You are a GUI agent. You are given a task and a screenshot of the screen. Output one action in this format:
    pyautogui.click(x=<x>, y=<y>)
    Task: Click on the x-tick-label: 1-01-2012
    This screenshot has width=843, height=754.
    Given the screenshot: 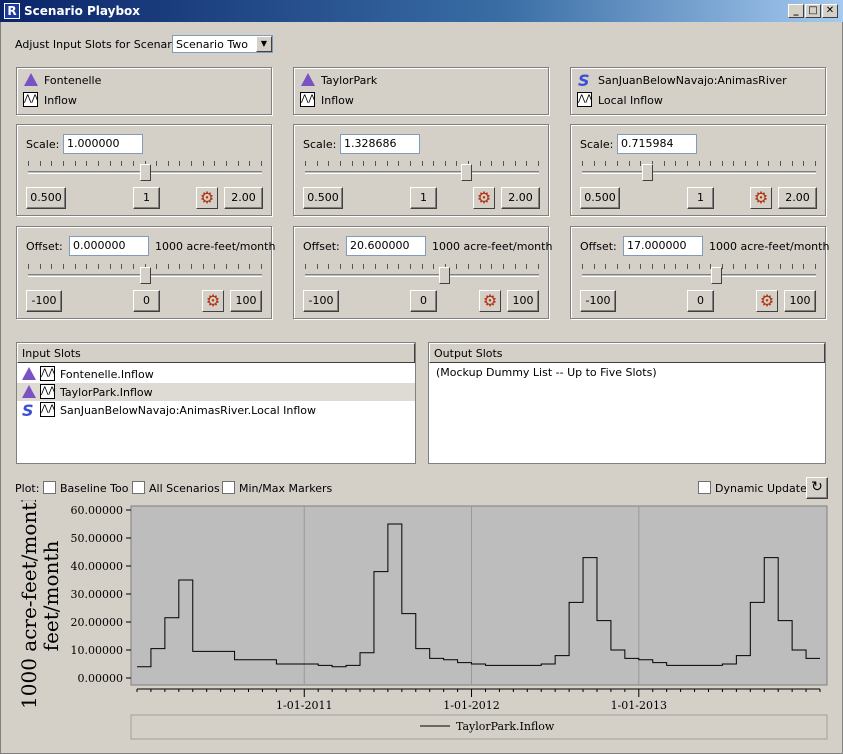 What is the action you would take?
    pyautogui.click(x=471, y=705)
    